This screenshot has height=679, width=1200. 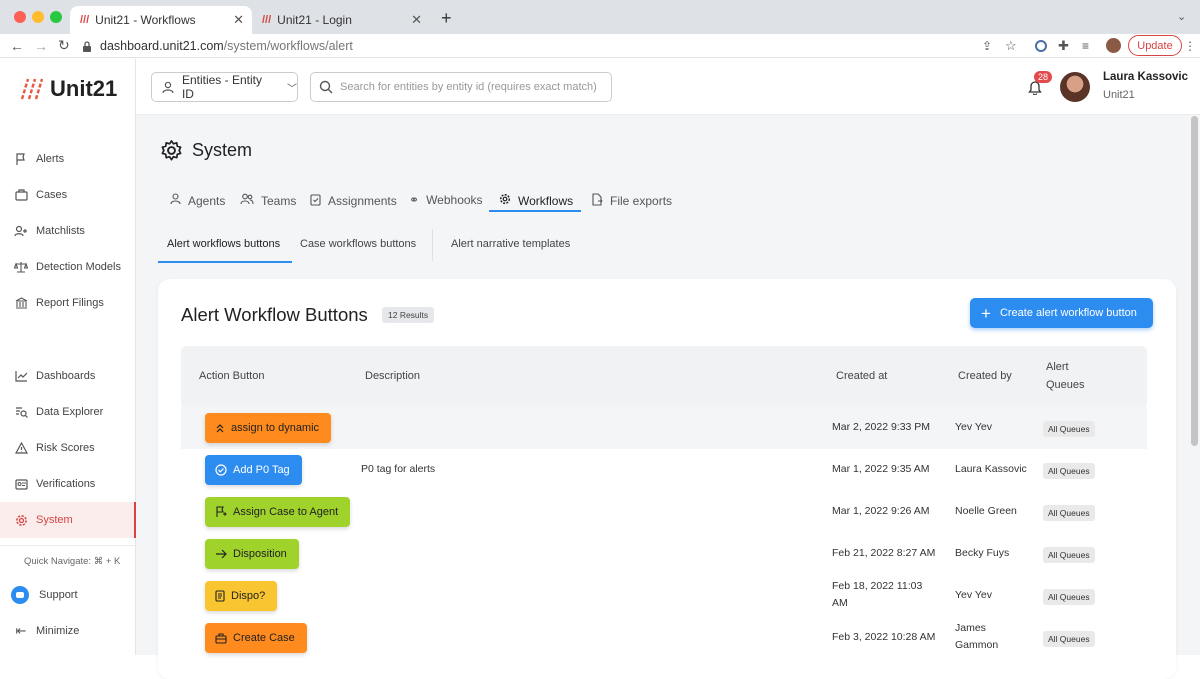 What do you see at coordinates (60, 231) in the screenshot?
I see `sidebar-item-label: Matchlists` at bounding box center [60, 231].